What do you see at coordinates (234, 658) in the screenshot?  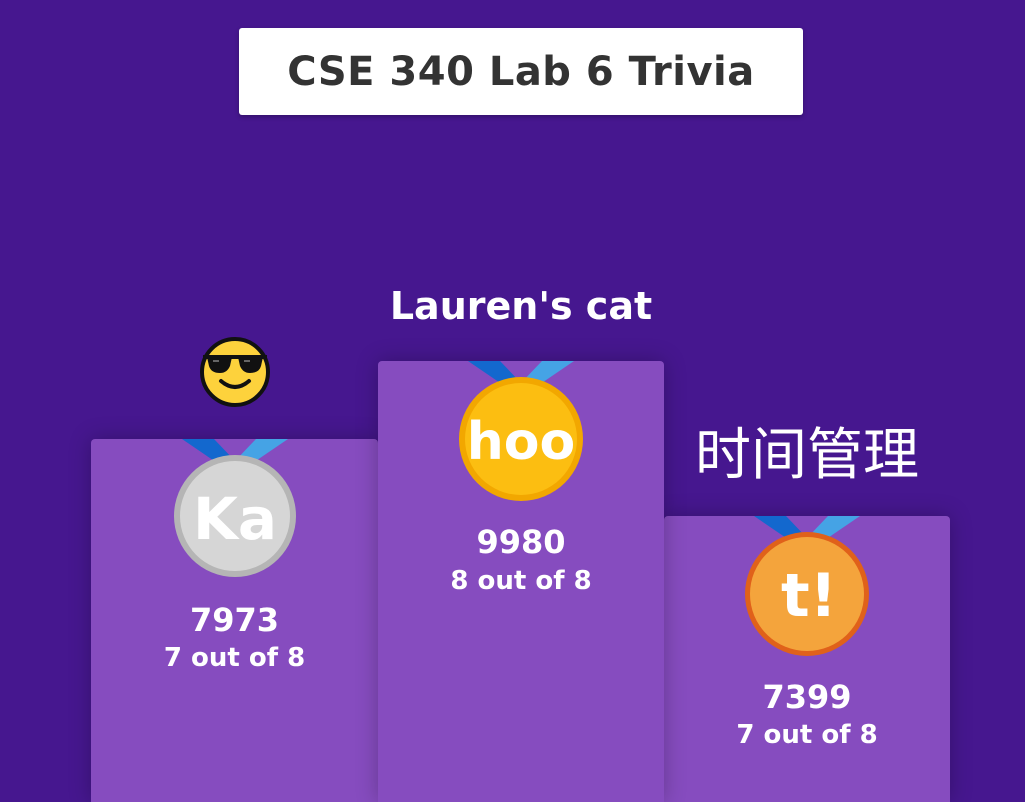 I see `second-place-correct-count: 7 out of 8` at bounding box center [234, 658].